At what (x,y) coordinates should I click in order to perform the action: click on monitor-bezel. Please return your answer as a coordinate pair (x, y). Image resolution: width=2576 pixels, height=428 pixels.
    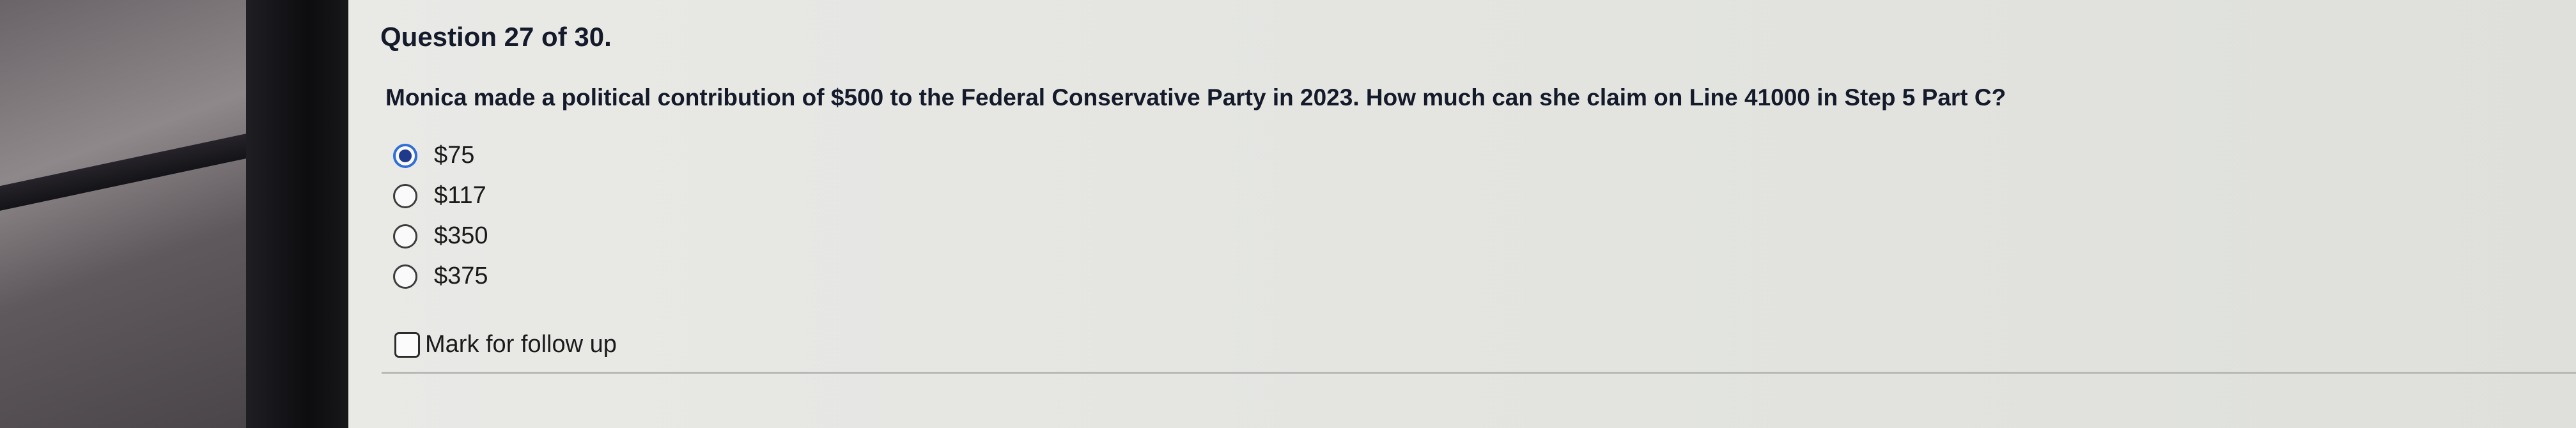
    Looking at the image, I should click on (297, 214).